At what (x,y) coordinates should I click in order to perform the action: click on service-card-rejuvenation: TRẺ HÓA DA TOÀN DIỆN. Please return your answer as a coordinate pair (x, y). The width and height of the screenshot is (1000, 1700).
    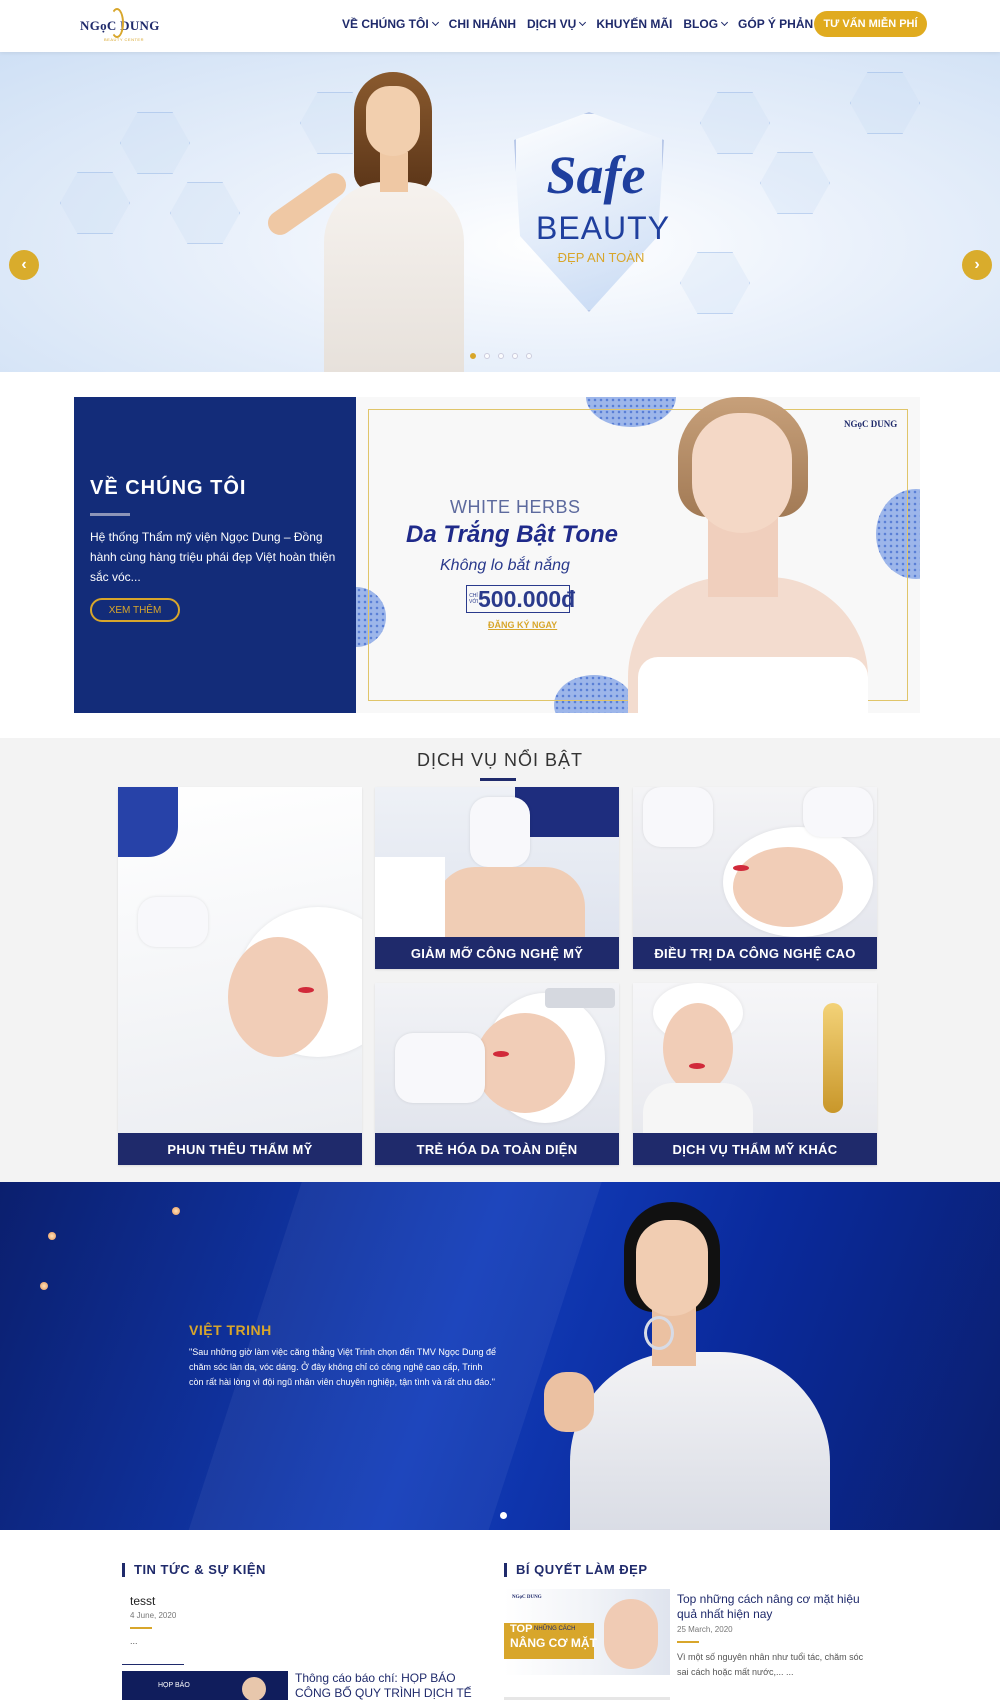
    Looking at the image, I should click on (497, 1074).